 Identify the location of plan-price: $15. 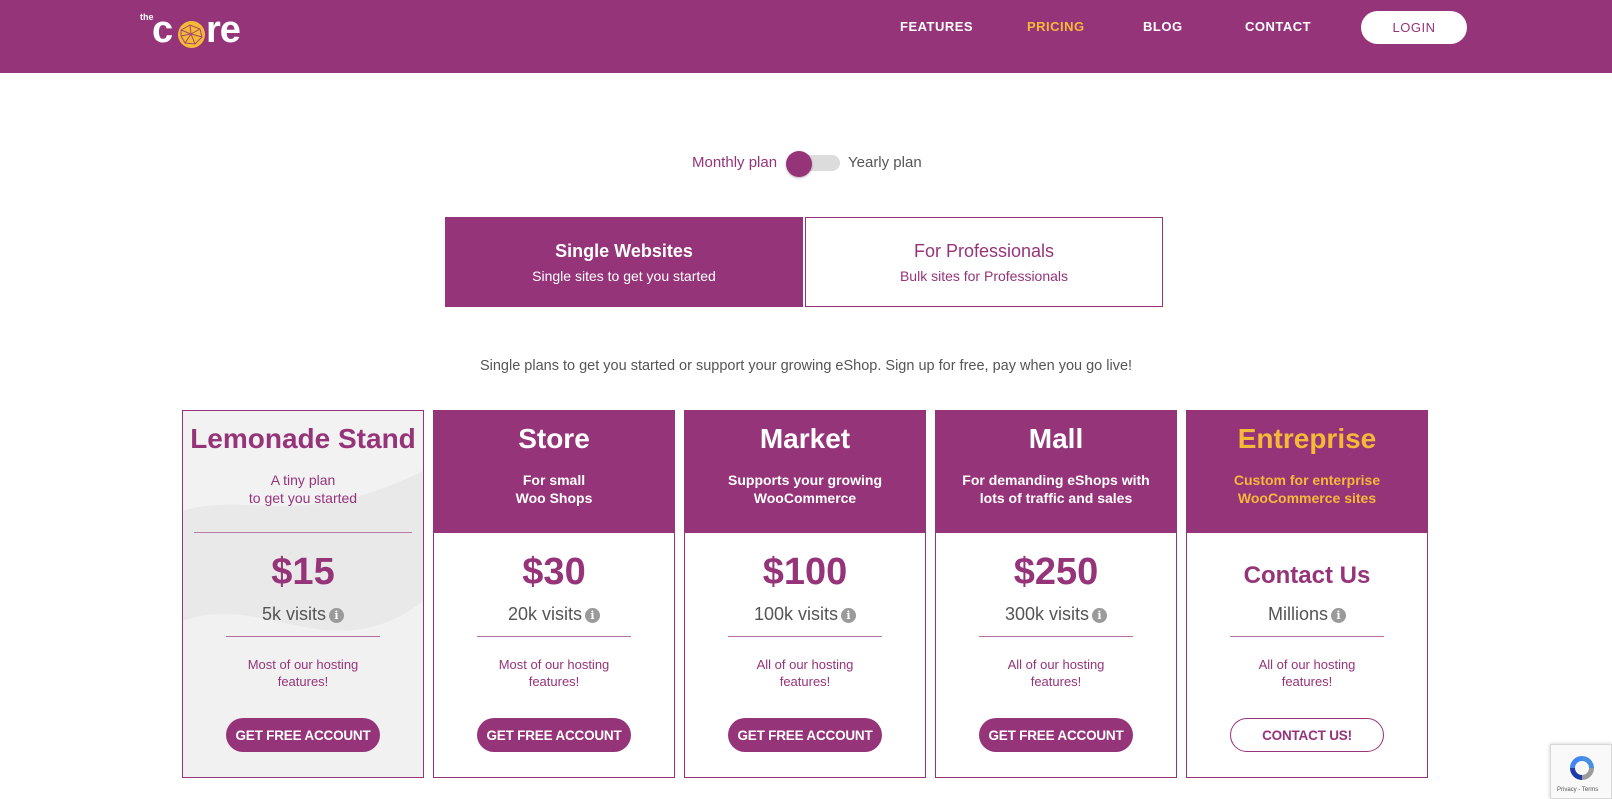
(303, 572).